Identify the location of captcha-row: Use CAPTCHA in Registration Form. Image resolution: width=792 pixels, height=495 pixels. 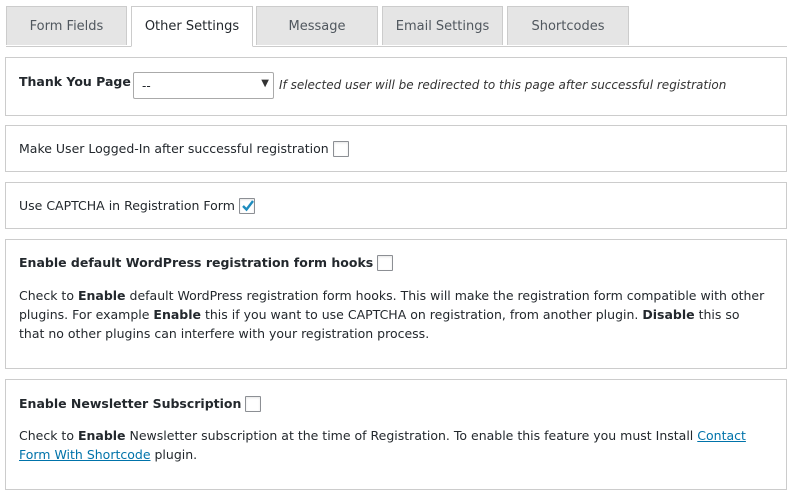
(137, 206).